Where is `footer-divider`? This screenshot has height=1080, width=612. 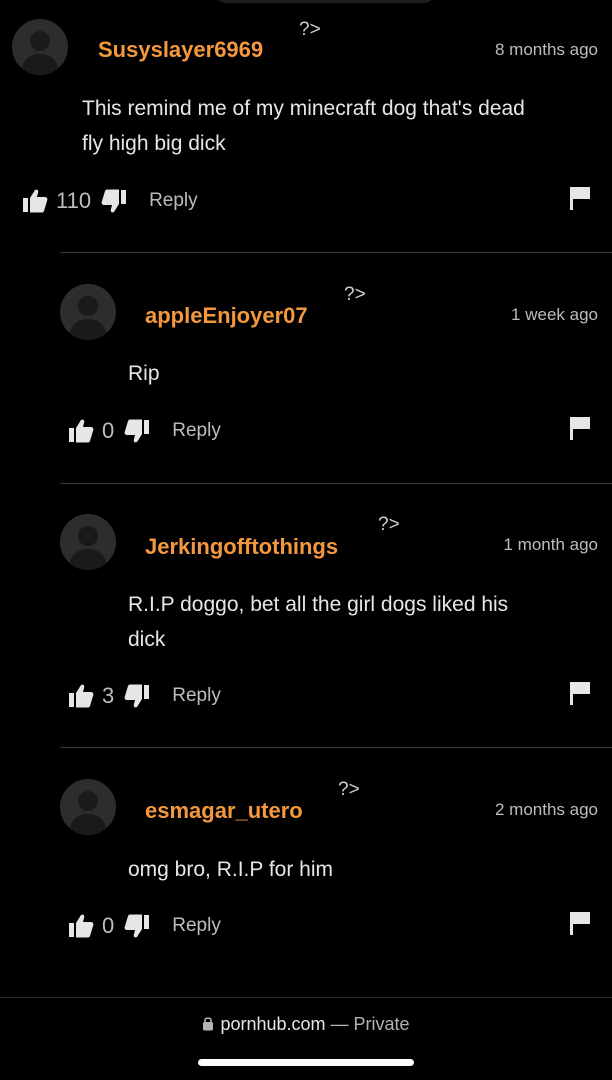
footer-divider is located at coordinates (306, 997).